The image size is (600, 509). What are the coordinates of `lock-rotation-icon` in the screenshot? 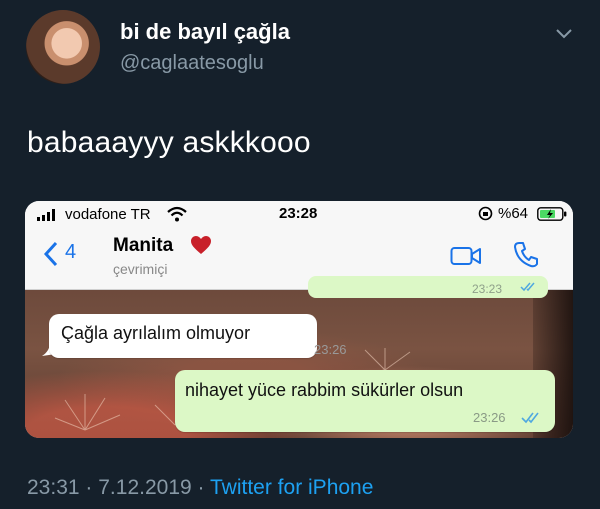 It's located at (485, 213).